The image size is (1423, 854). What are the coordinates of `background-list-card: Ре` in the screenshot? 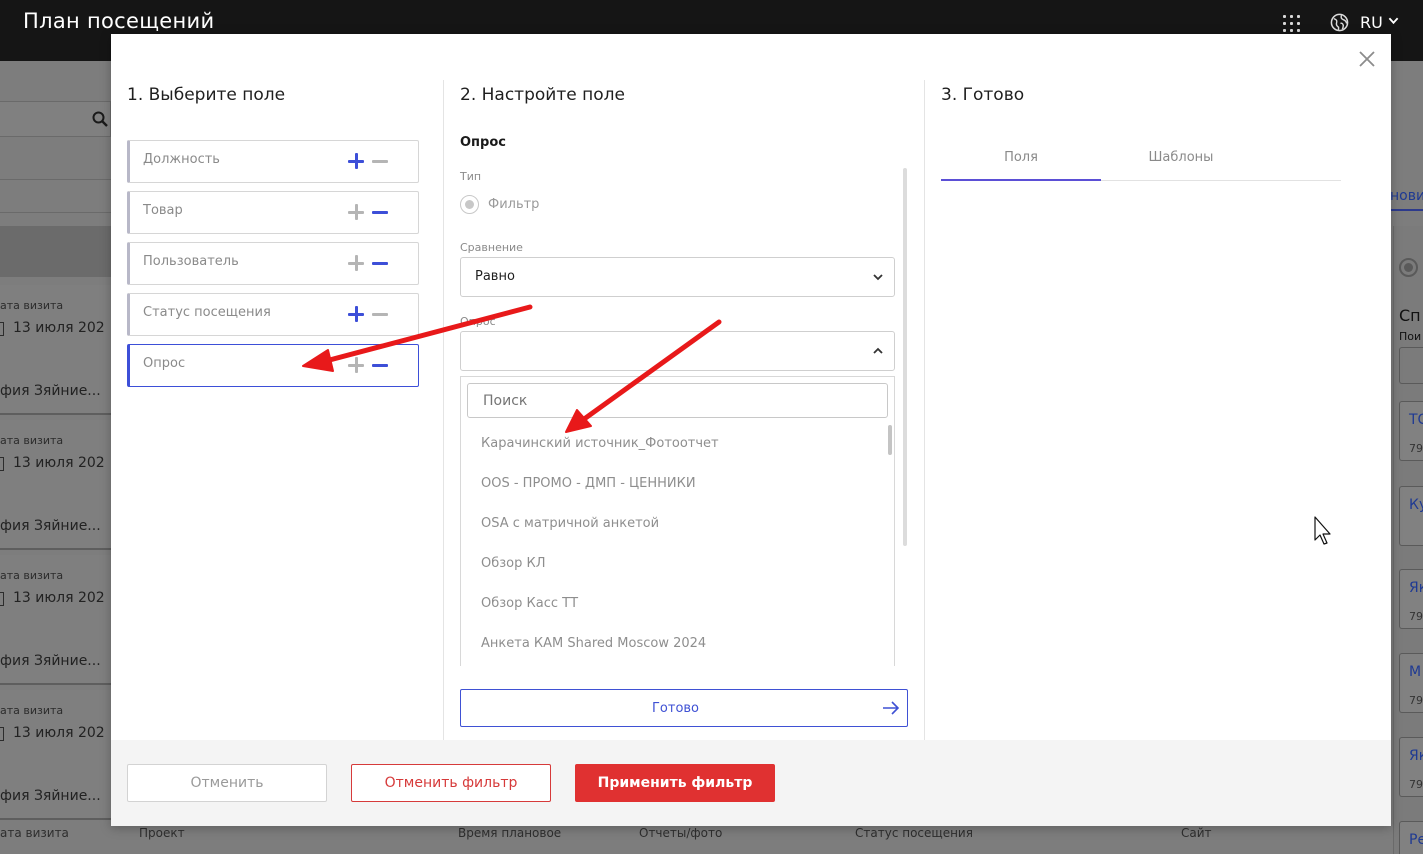 It's located at (1411, 837).